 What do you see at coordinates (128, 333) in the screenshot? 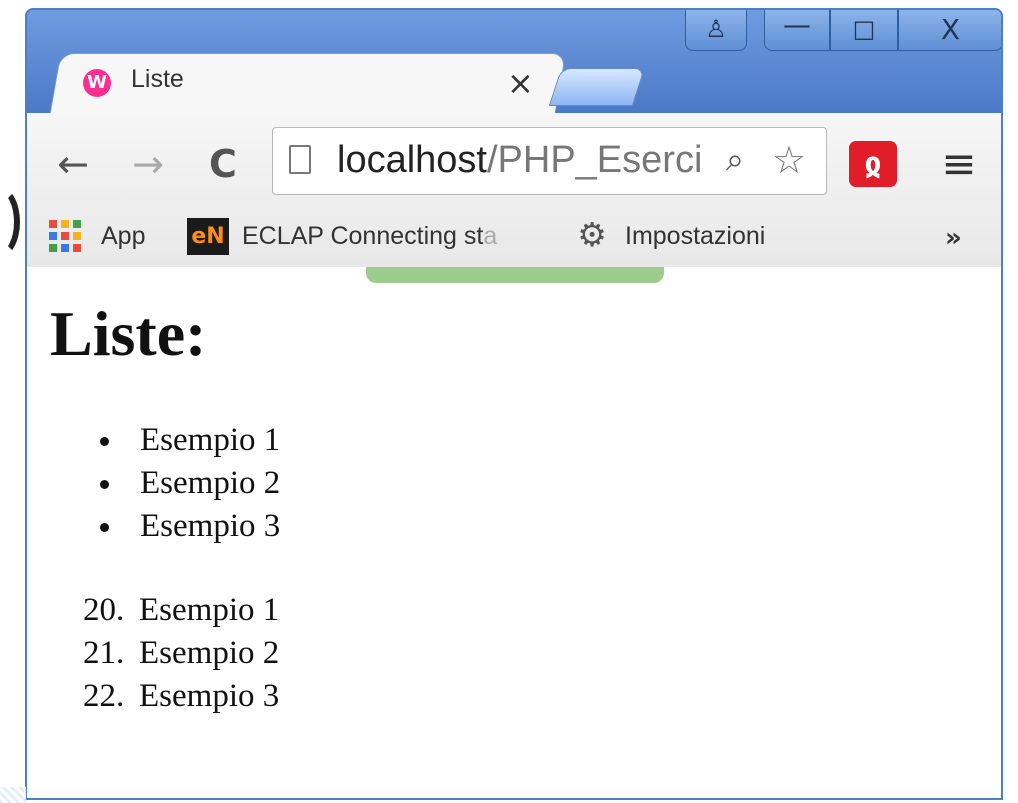
I see `page-heading: Liste:` at bounding box center [128, 333].